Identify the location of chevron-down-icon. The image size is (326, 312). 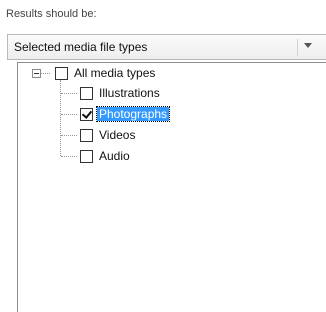
(308, 45).